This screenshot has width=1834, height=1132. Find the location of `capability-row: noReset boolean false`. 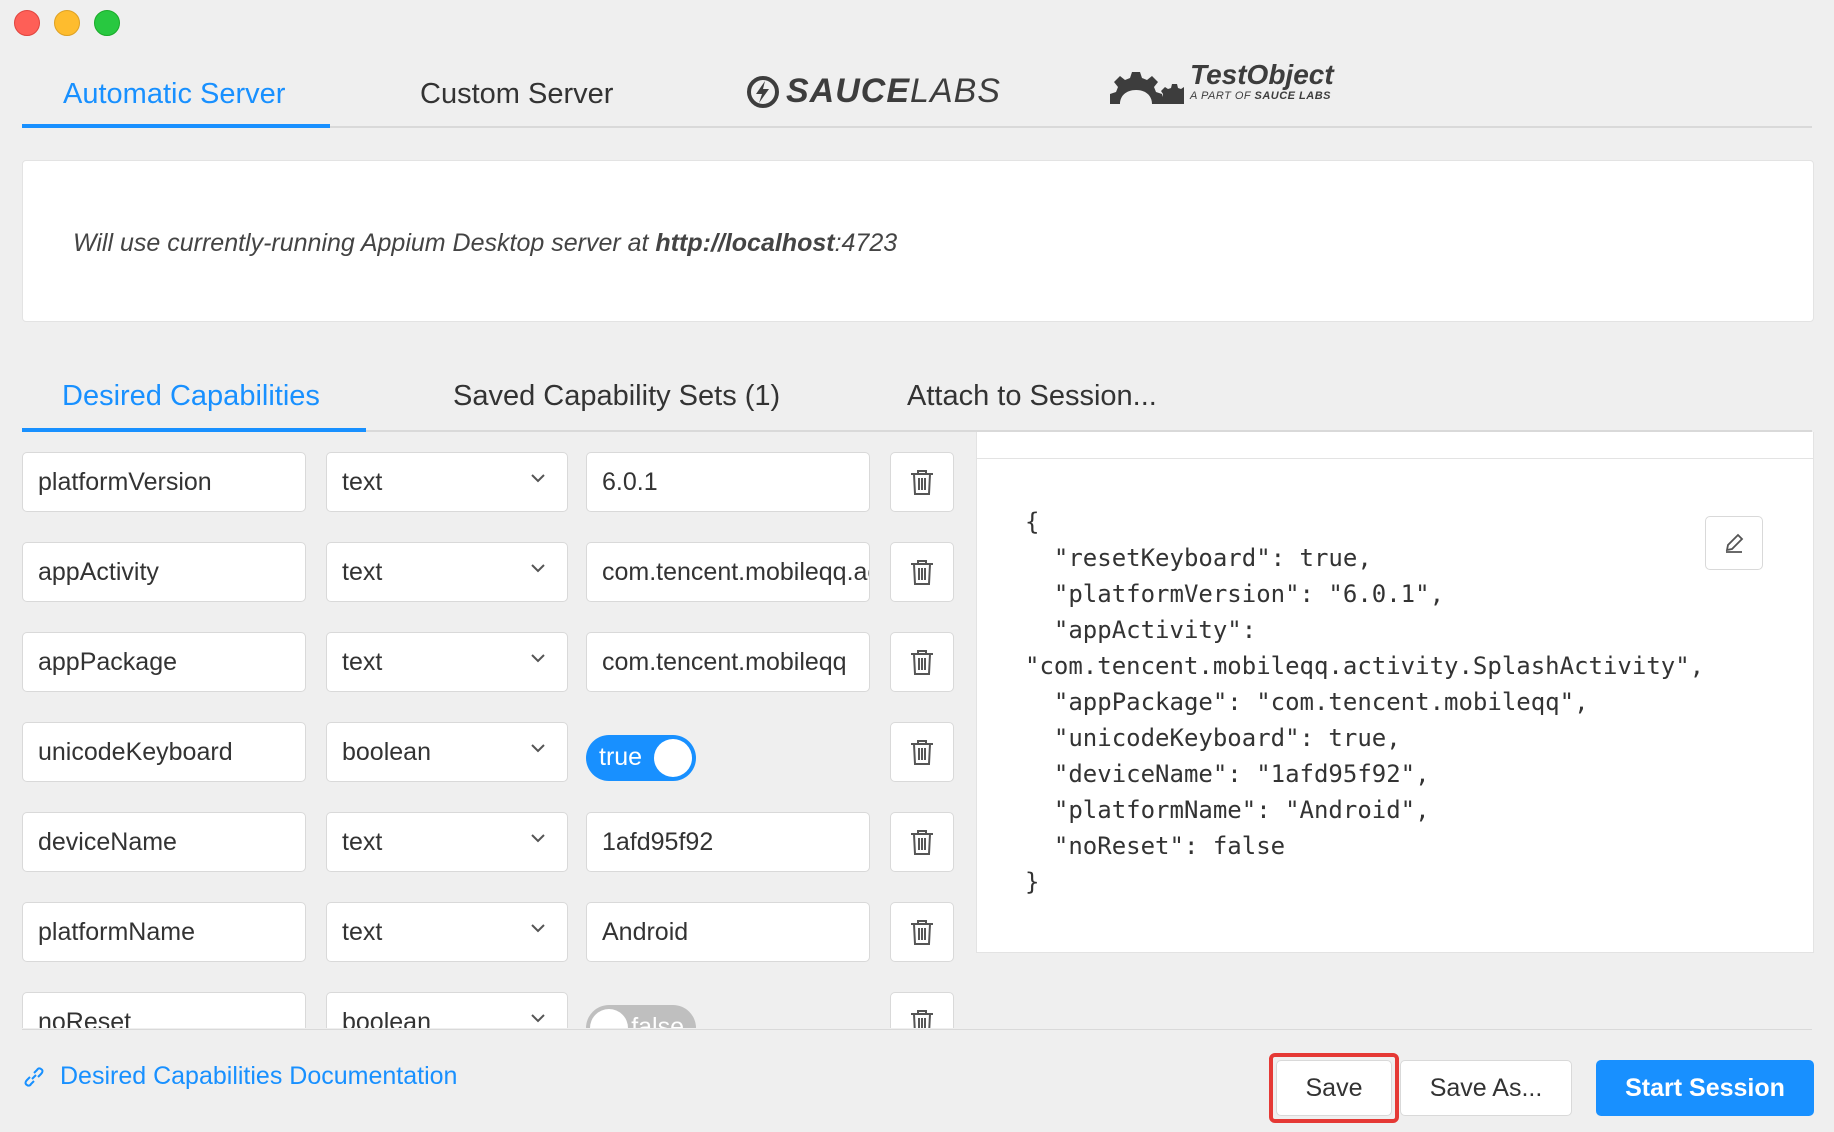

capability-row: noReset boolean false is located at coordinates (492, 1010).